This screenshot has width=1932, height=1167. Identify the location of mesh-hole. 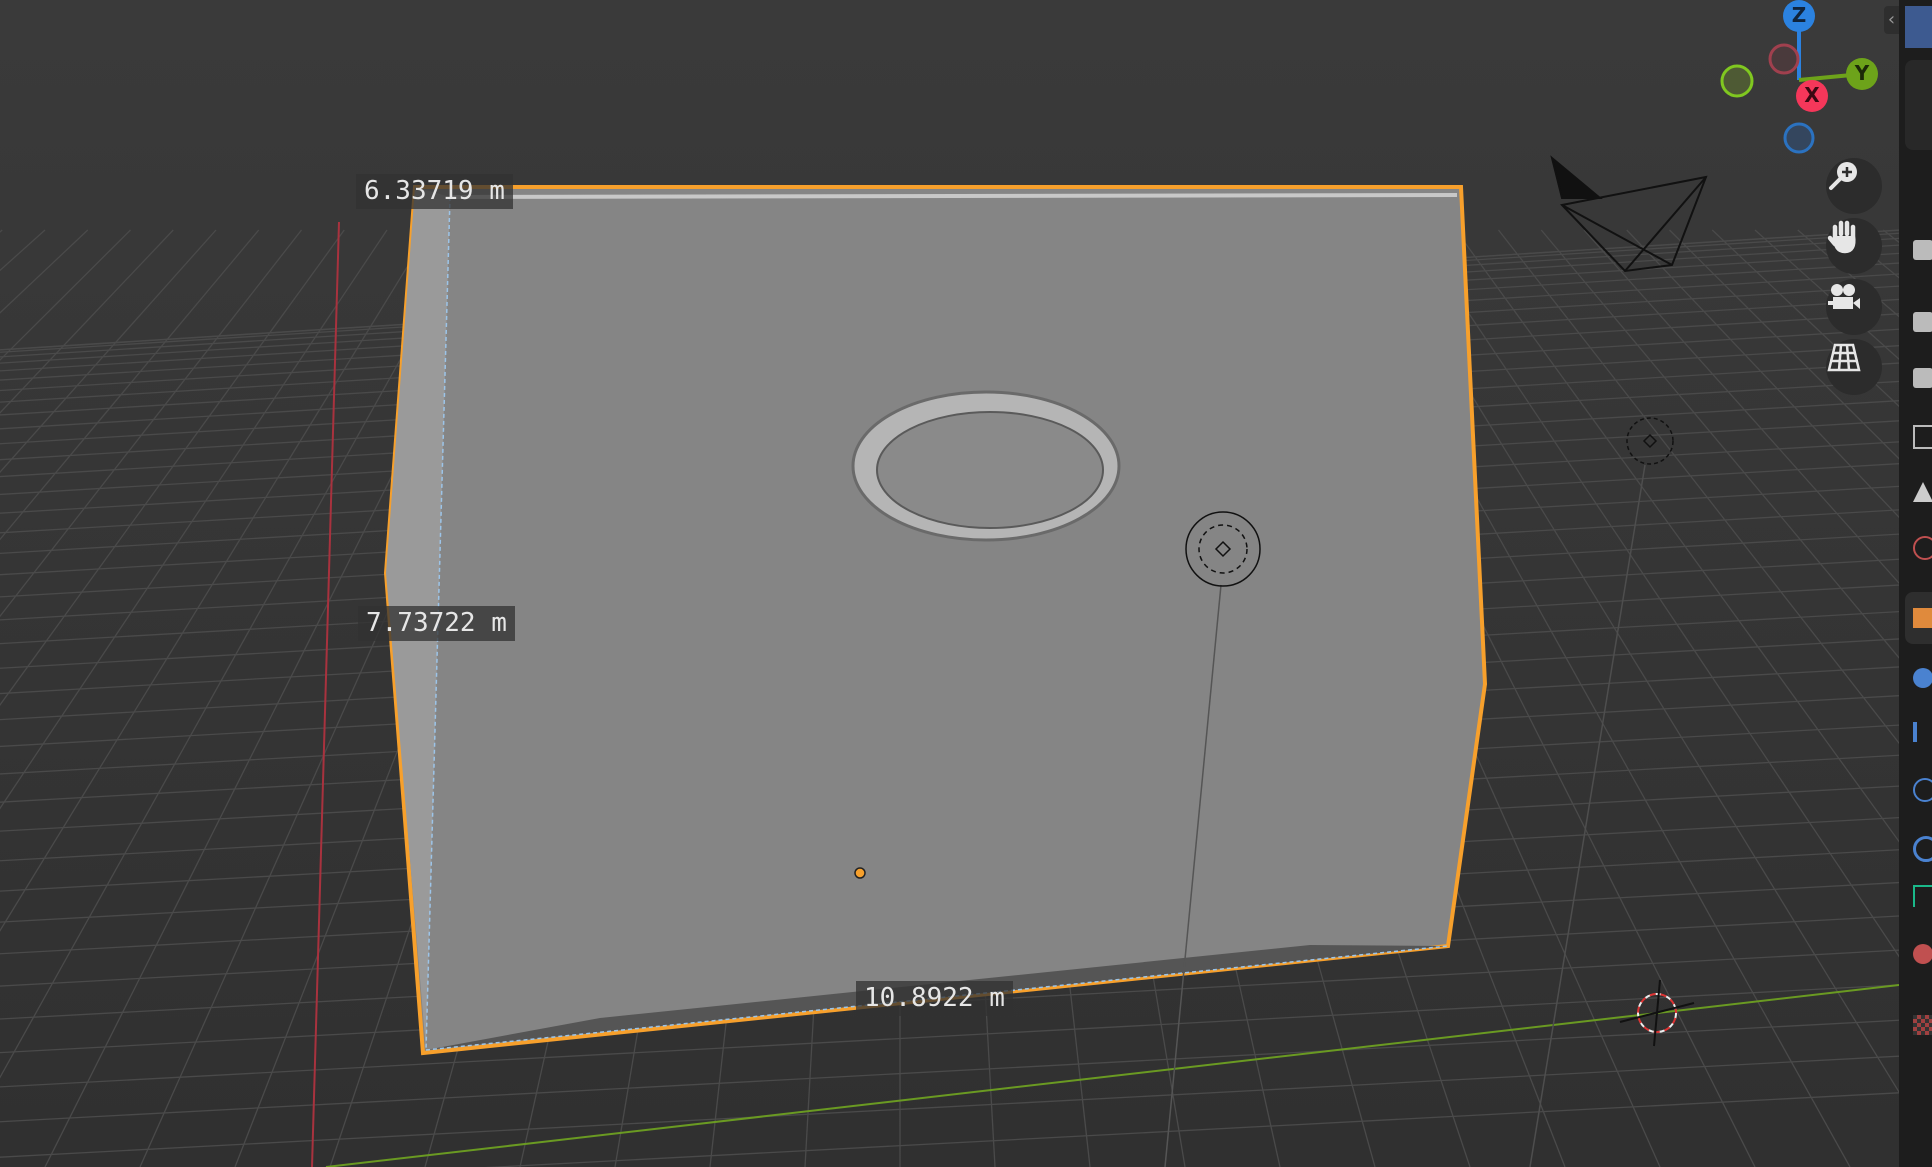
(990, 470).